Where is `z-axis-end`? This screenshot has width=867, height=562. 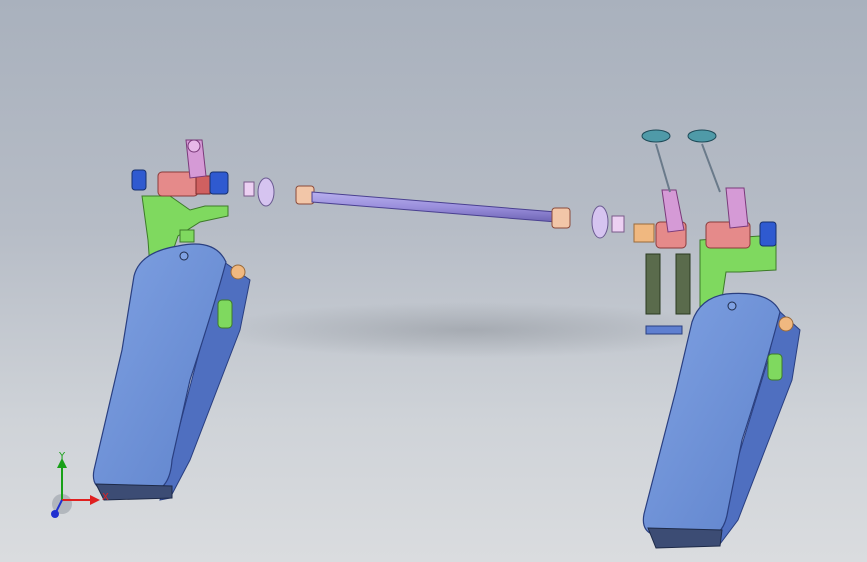 z-axis-end is located at coordinates (55, 514).